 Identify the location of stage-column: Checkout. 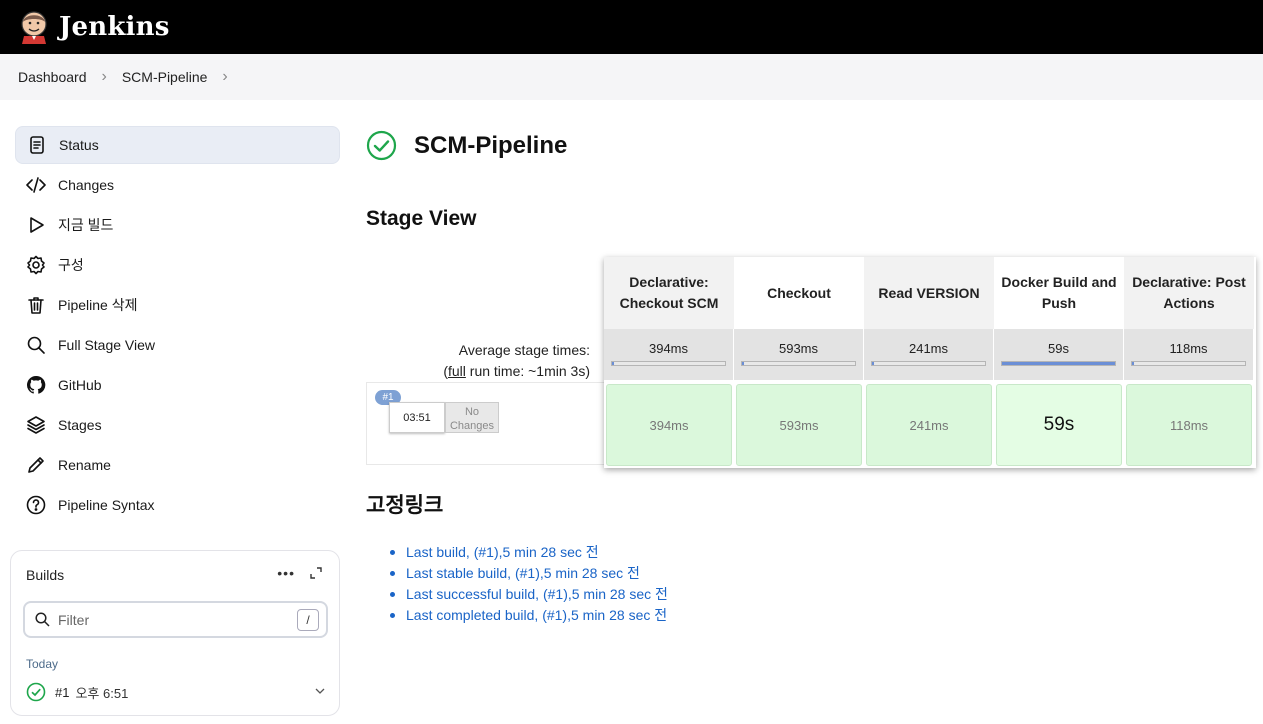
(799, 293).